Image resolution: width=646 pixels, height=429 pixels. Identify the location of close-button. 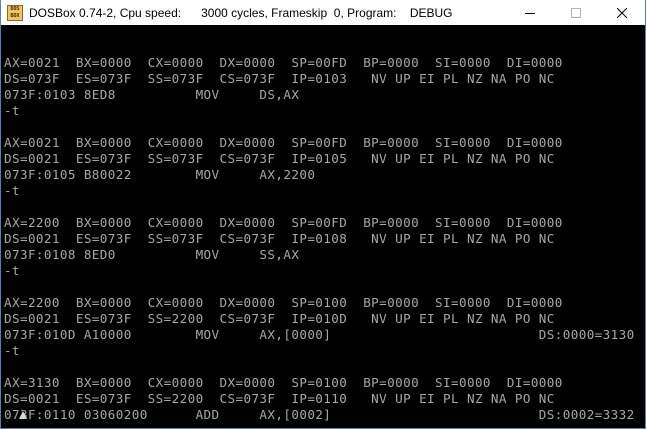
(622, 12).